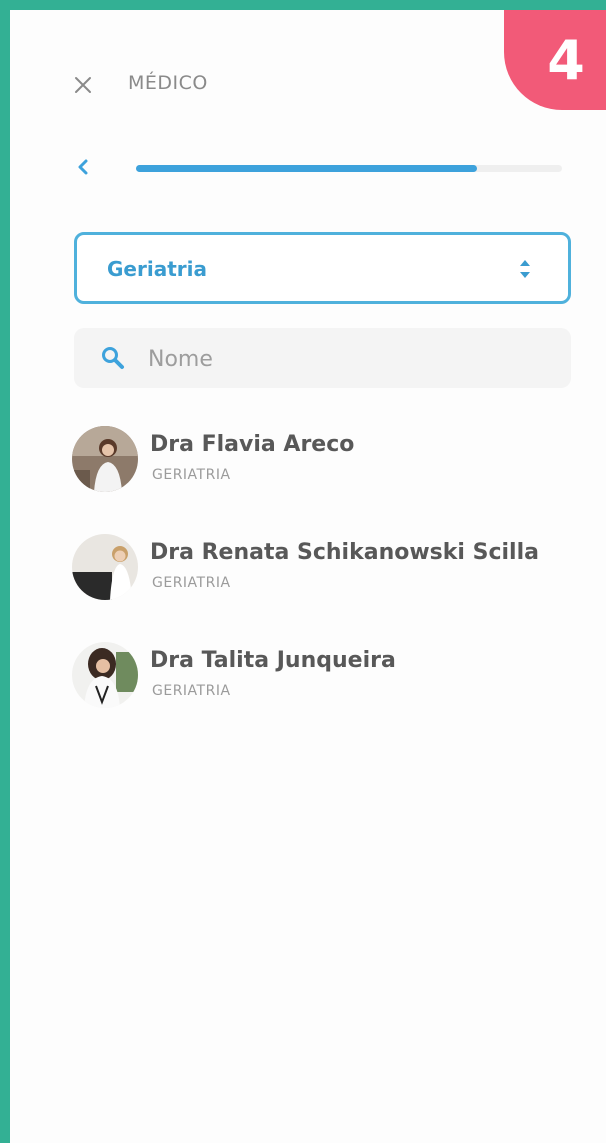 Image resolution: width=606 pixels, height=1143 pixels. Describe the element at coordinates (157, 269) in the screenshot. I see `specialty-select-value: Geriatria` at that location.